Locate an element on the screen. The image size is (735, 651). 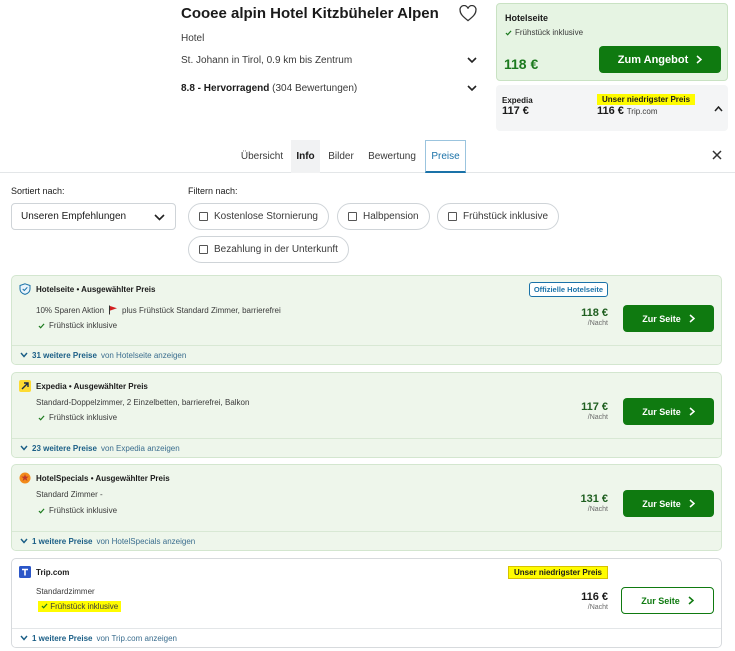
filter-breakfast-included: Frühstück inklusive is located at coordinates (498, 216).